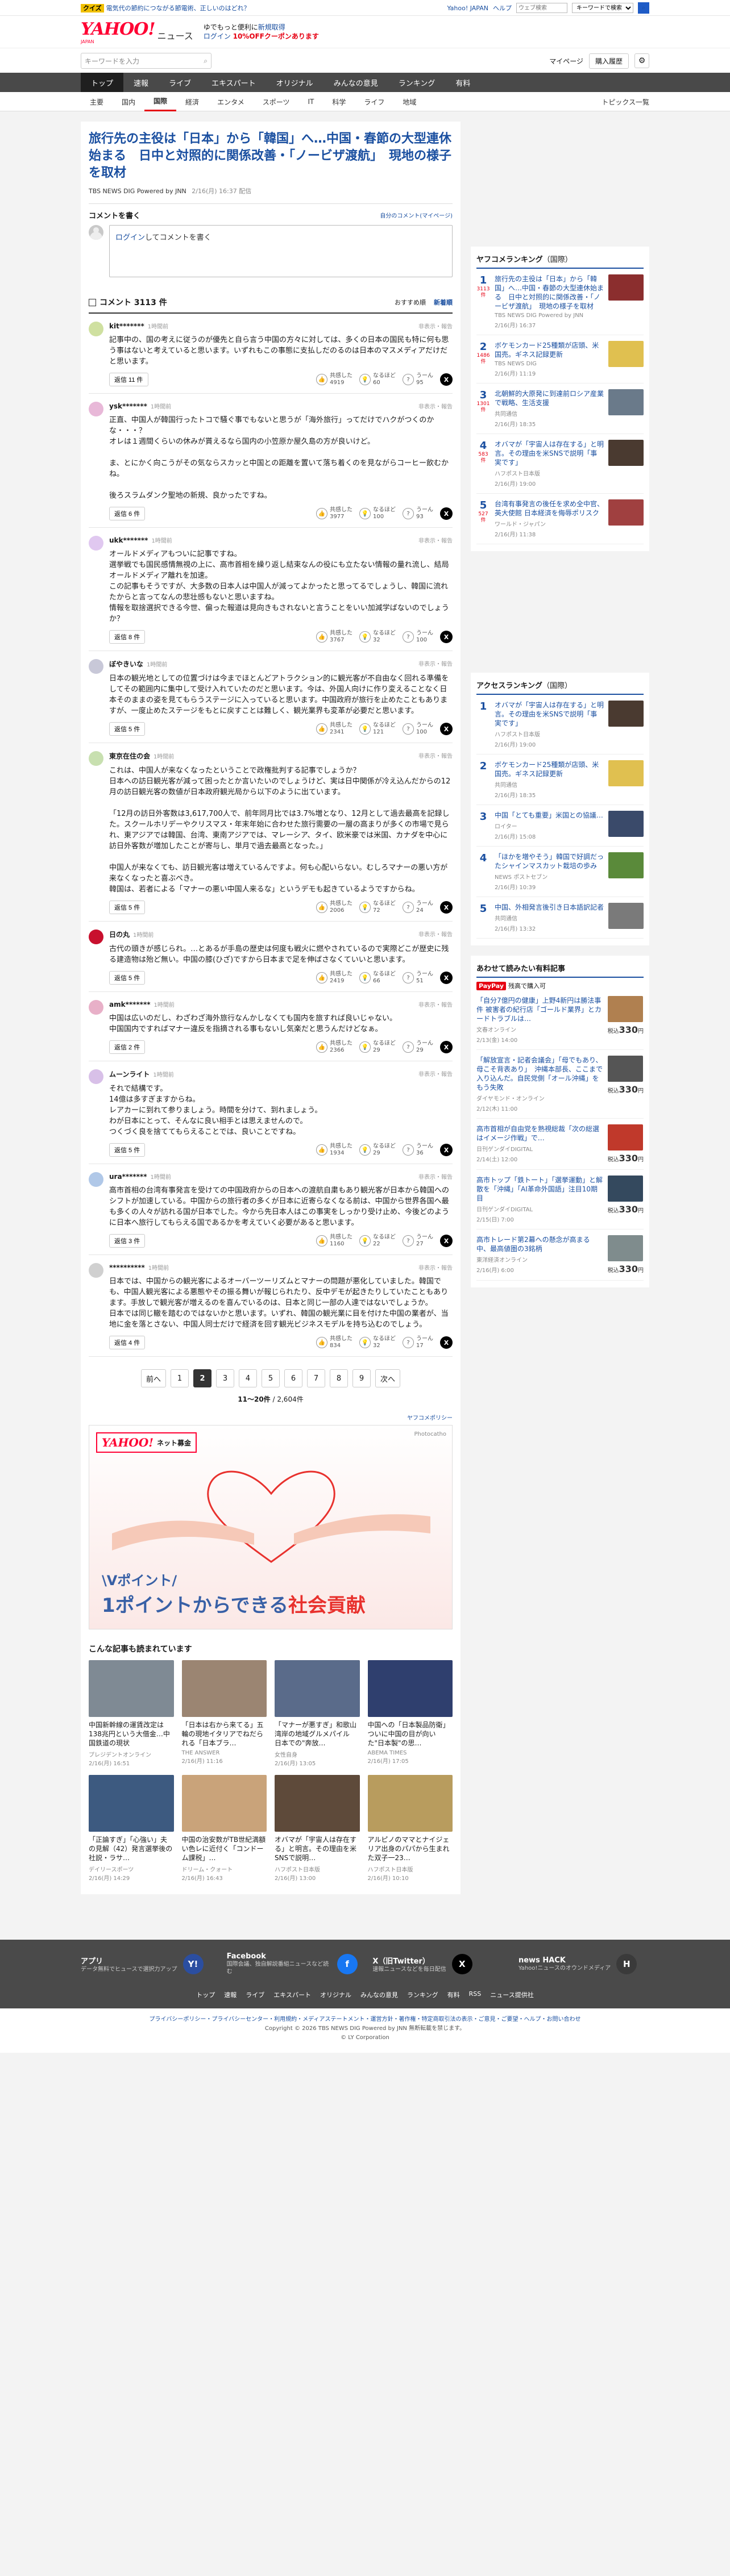  I want to click on subnav-item-2: 国際, so click(160, 101).